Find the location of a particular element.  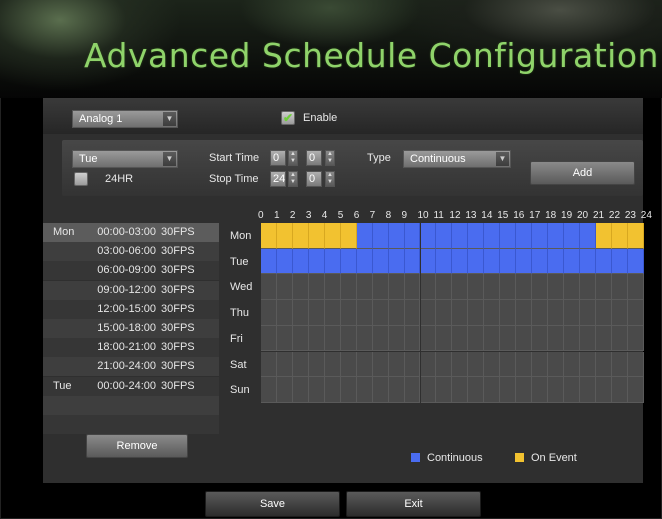

start-minute-field: 0 is located at coordinates (314, 158).